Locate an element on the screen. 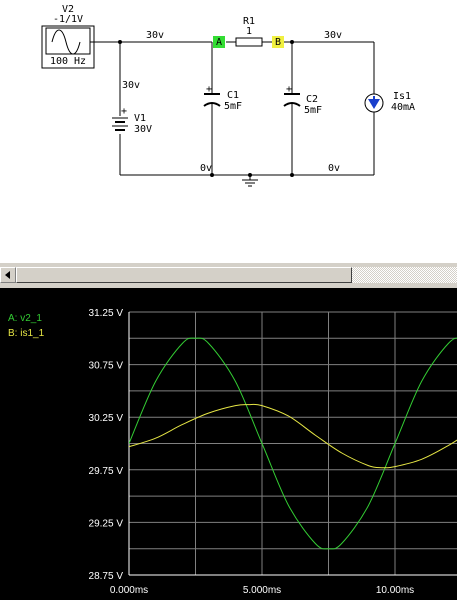 The image size is (457, 604). probe-a-label: A is located at coordinates (219, 42).